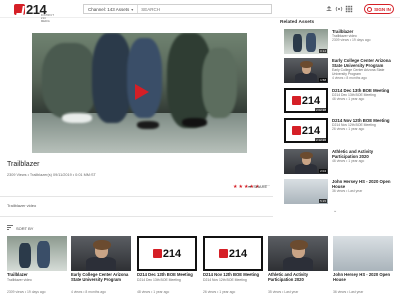 Image resolution: width=400 pixels, height=296 pixels. Describe the element at coordinates (297, 22) in the screenshot. I see `related-heading: Related Assets` at that location.